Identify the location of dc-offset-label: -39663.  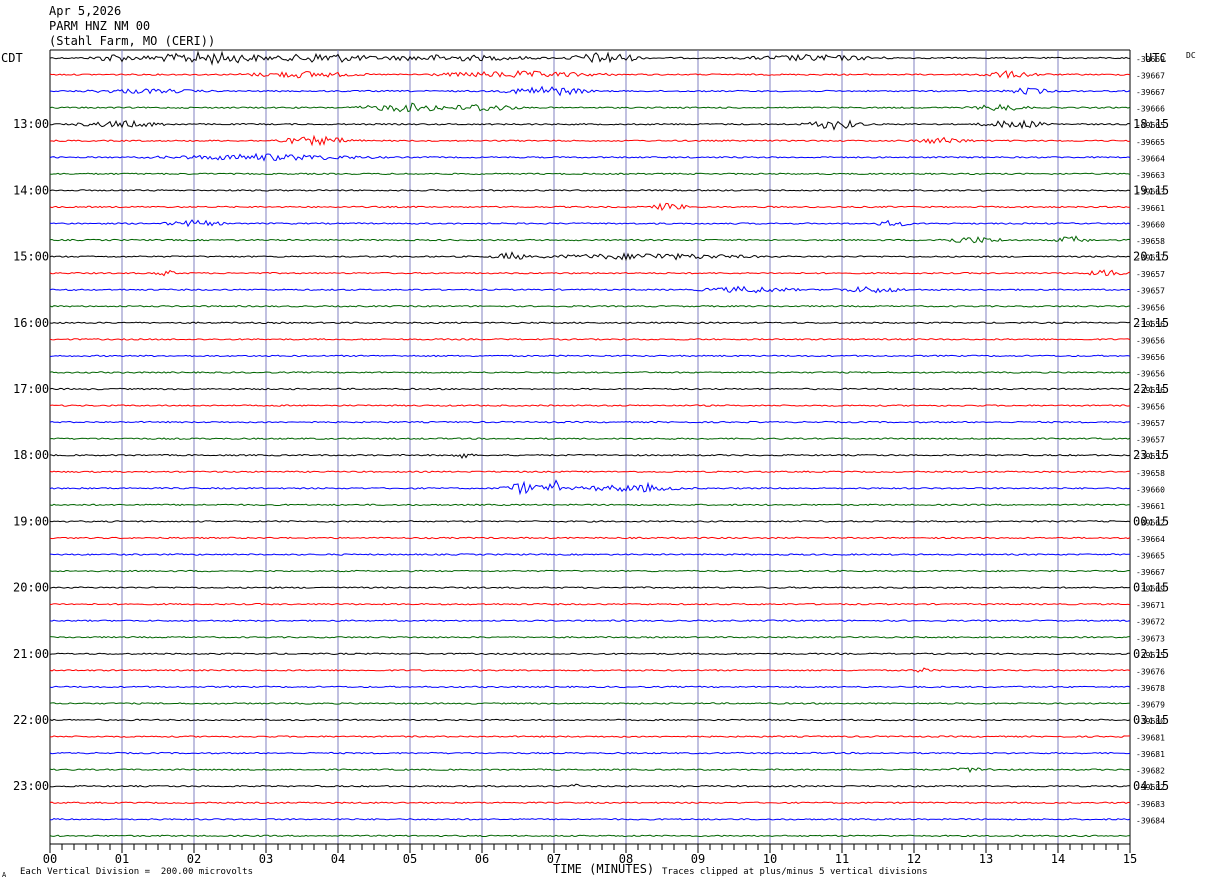
(1150, 175).